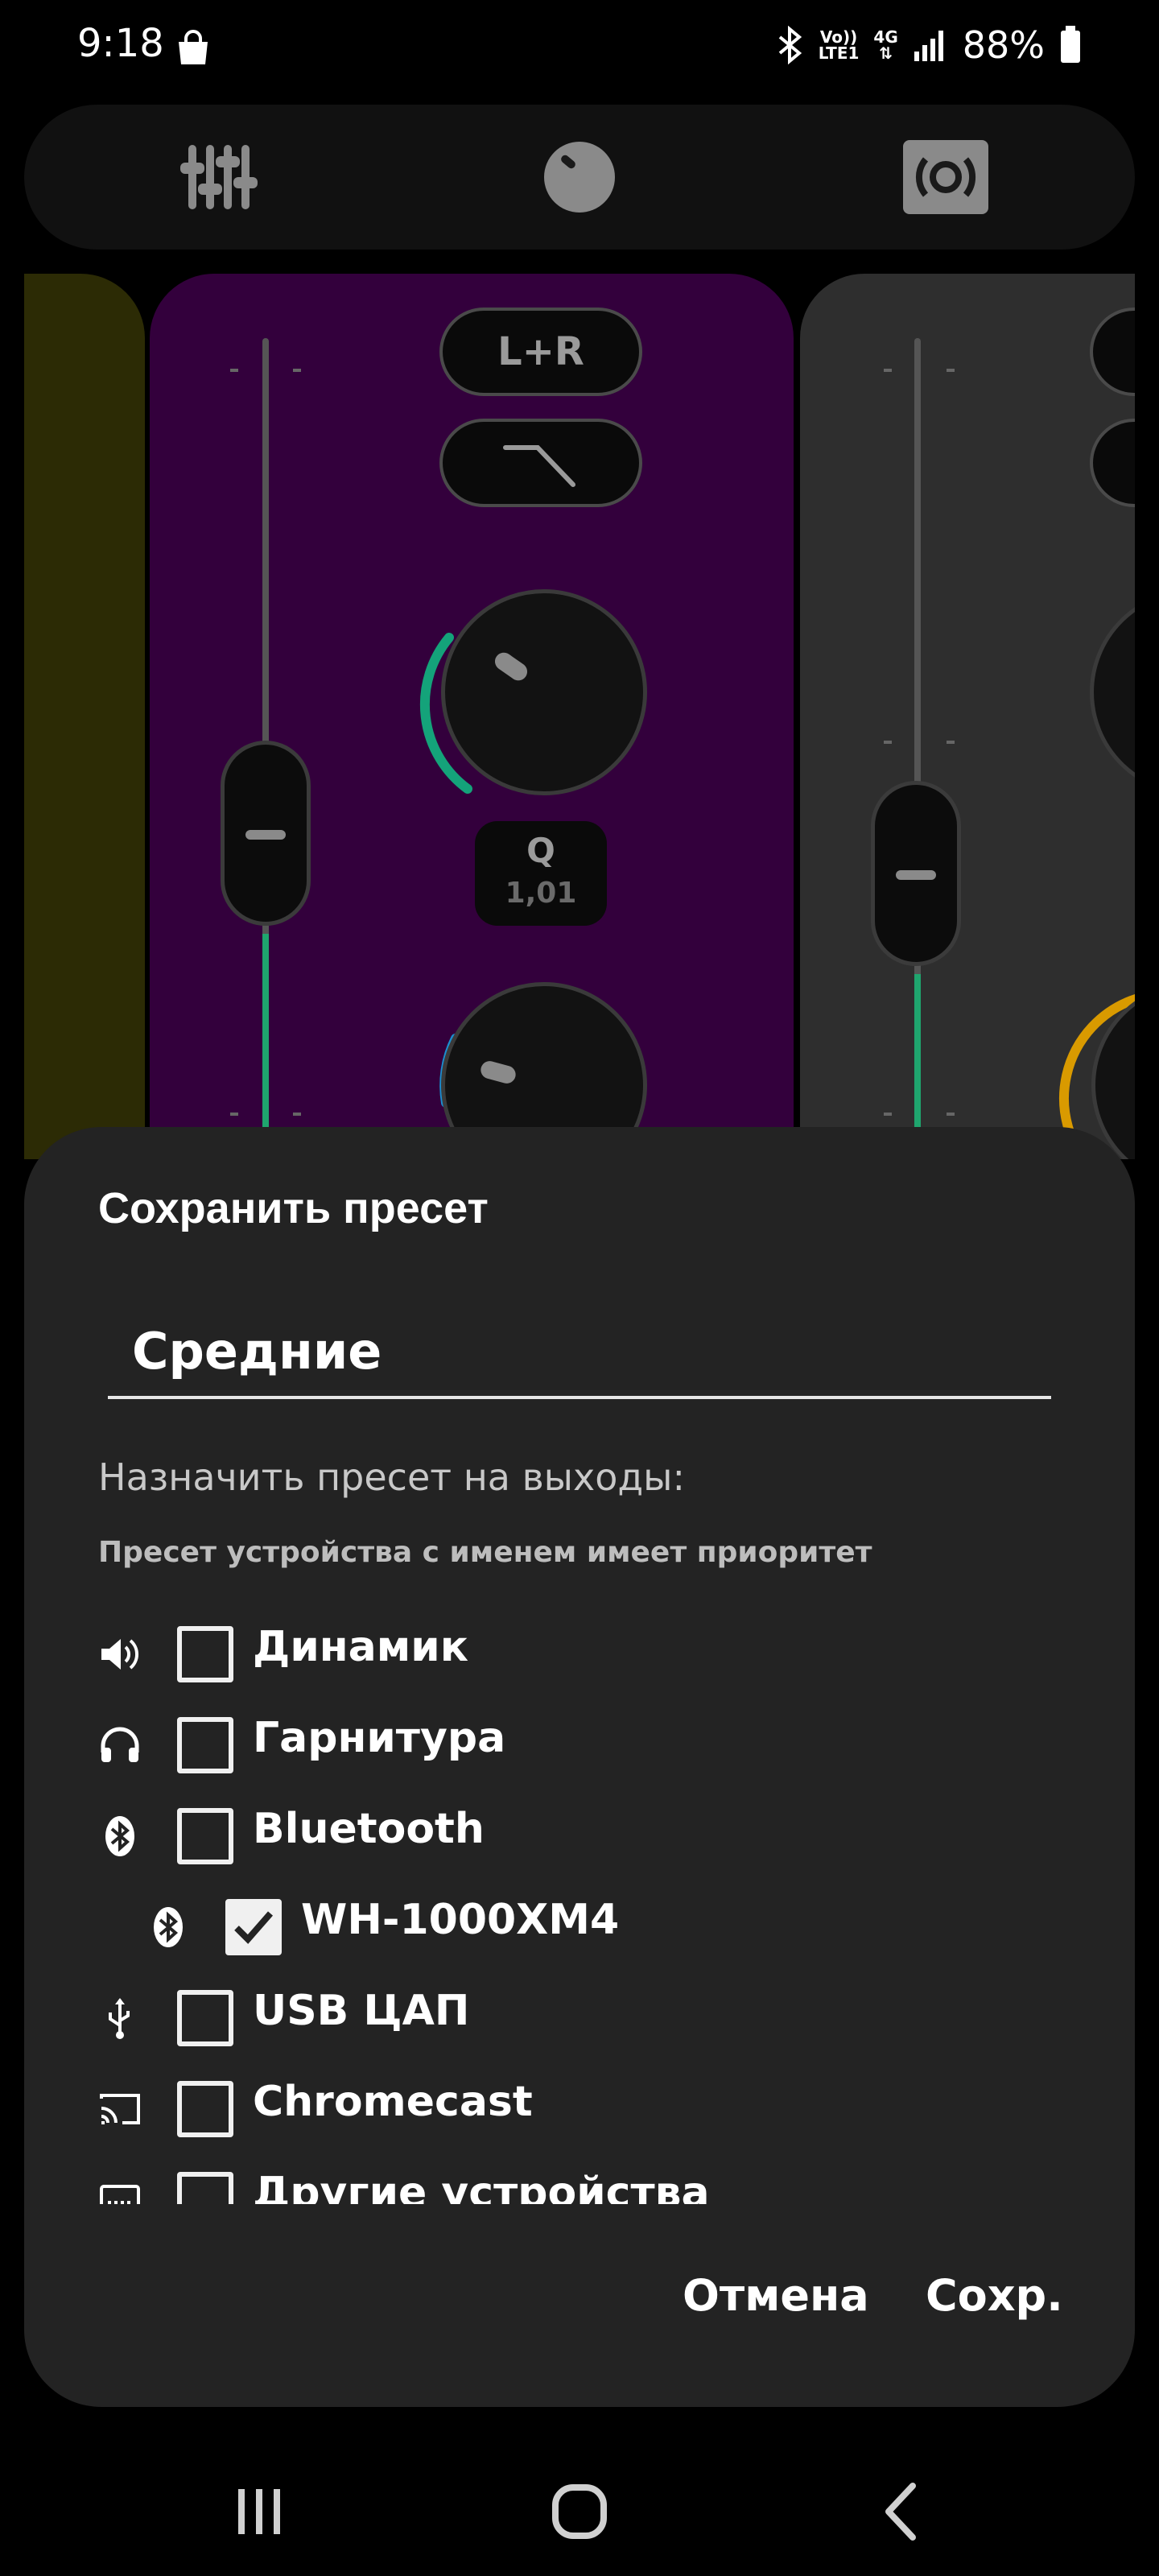 The height and width of the screenshot is (2576, 1159). What do you see at coordinates (369, 1829) in the screenshot?
I see `output-label: Bluetooth` at bounding box center [369, 1829].